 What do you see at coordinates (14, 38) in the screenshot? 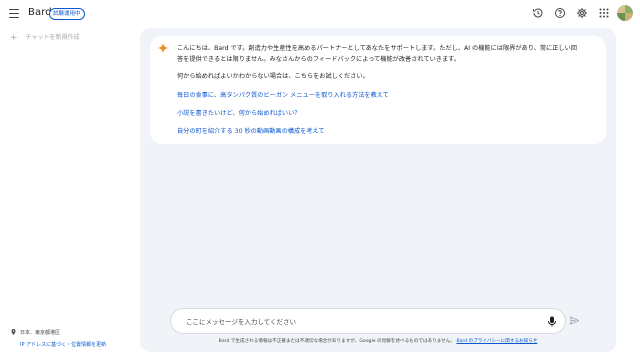
I see `plus-icon: +` at bounding box center [14, 38].